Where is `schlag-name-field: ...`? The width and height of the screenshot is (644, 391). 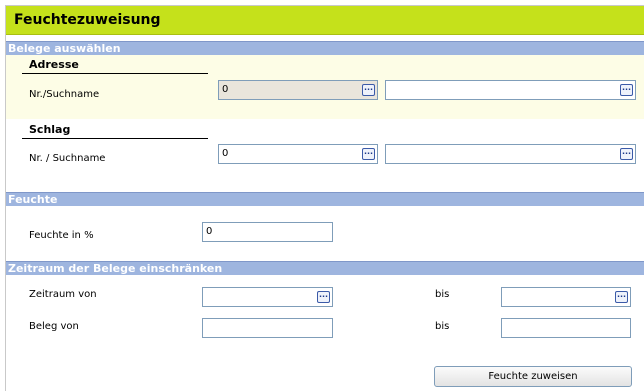
schlag-name-field: ... is located at coordinates (510, 154).